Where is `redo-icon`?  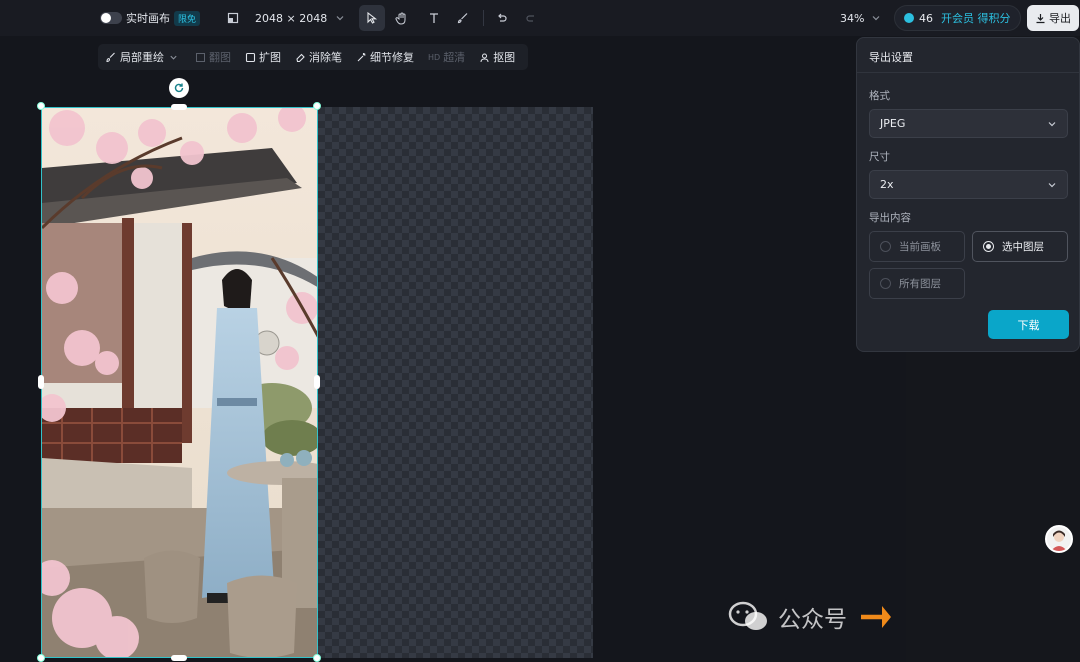 redo-icon is located at coordinates (530, 18).